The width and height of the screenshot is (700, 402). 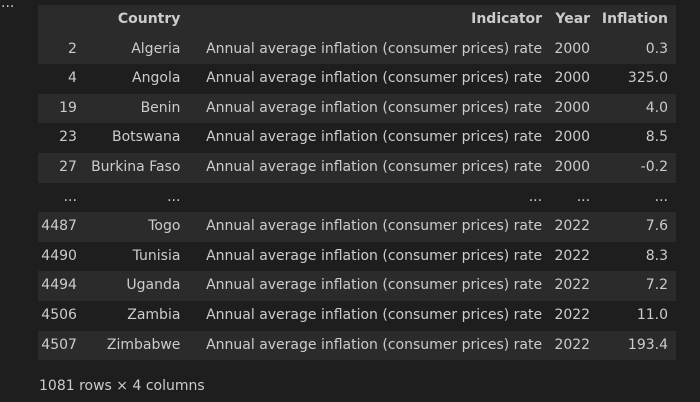 What do you see at coordinates (59, 314) in the screenshot?
I see `row-index-cell: 4506` at bounding box center [59, 314].